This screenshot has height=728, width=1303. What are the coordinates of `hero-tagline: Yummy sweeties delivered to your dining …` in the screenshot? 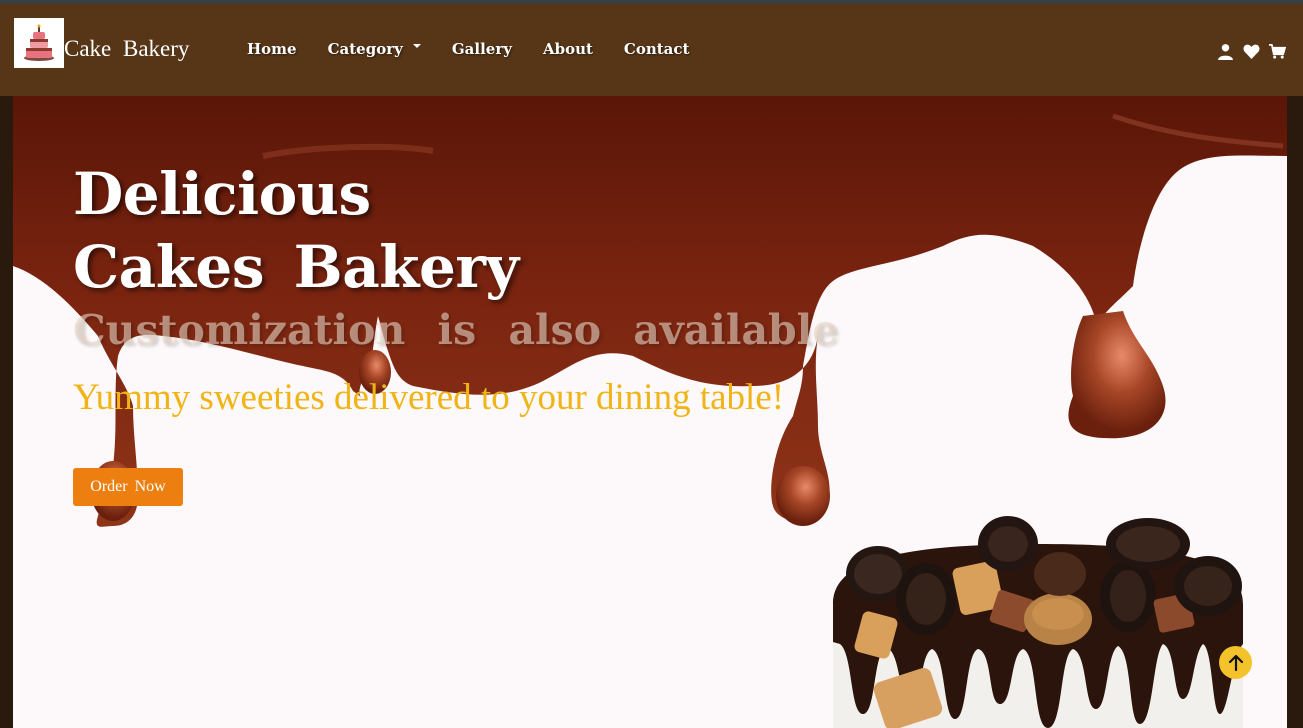 It's located at (429, 397).